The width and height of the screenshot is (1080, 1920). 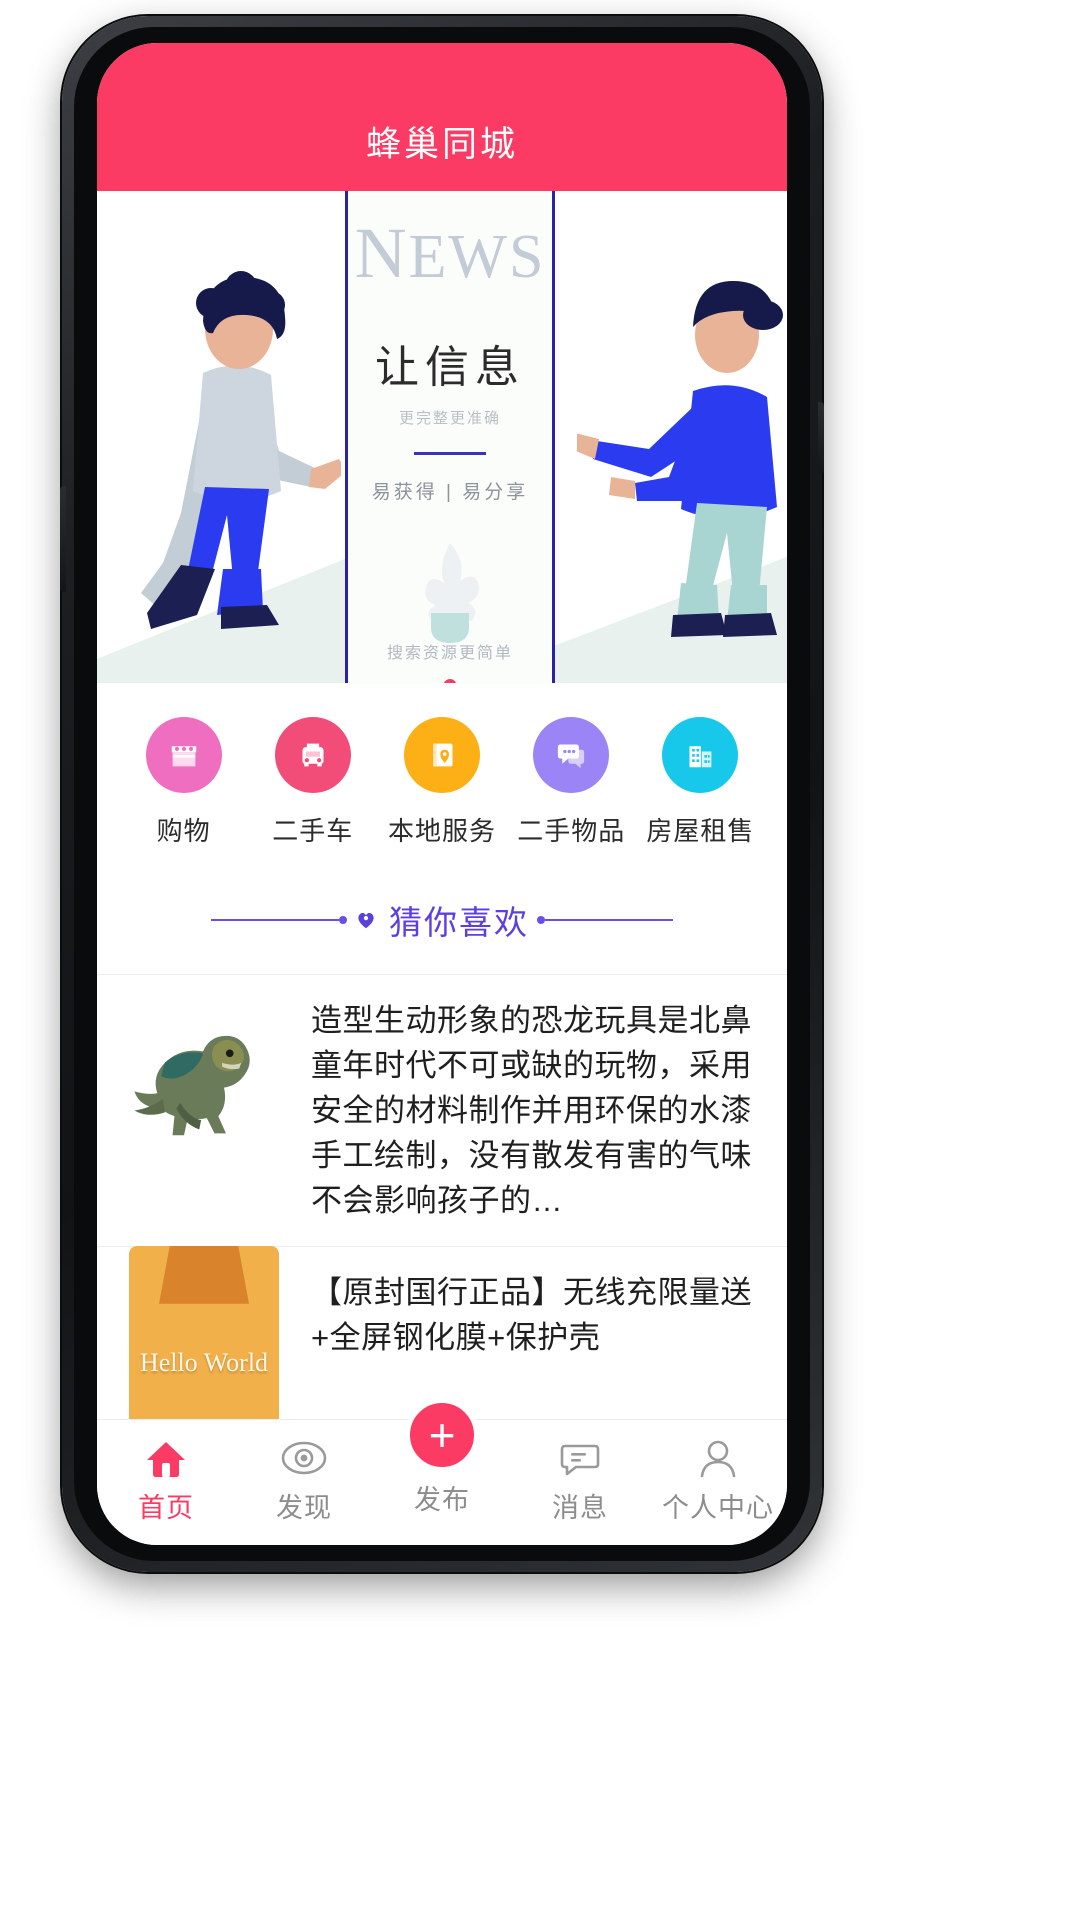 What do you see at coordinates (279, 920) in the screenshot?
I see `divider-line-left` at bounding box center [279, 920].